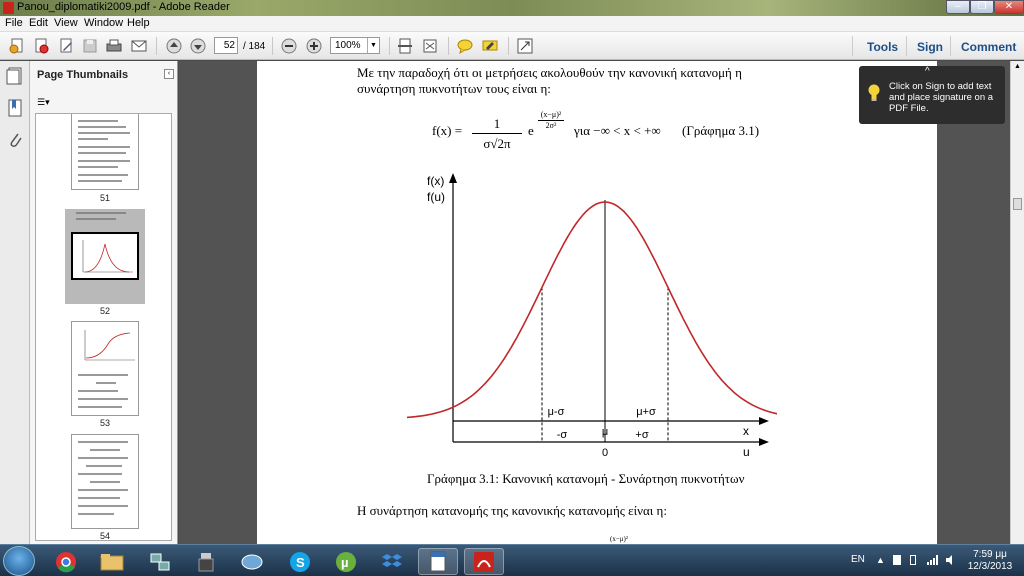 Image resolution: width=1024 pixels, height=576 pixels. Describe the element at coordinates (605, 453) in the screenshot. I see `zero-label: 0` at that location.